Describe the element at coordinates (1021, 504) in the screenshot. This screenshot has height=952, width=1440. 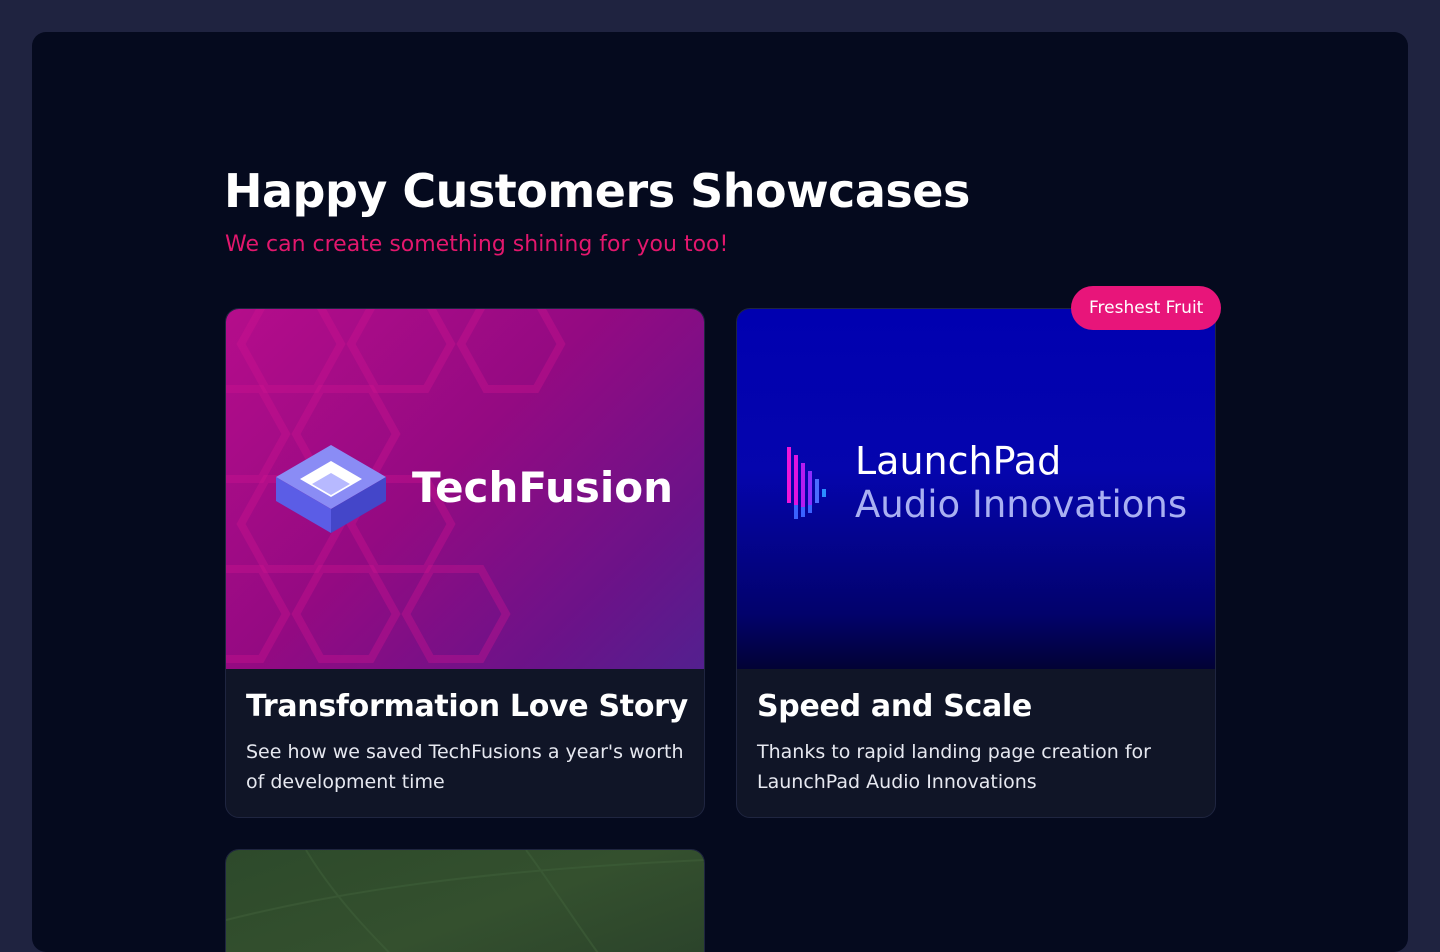
I see `launchpad-tagline: Audio Innovations` at that location.